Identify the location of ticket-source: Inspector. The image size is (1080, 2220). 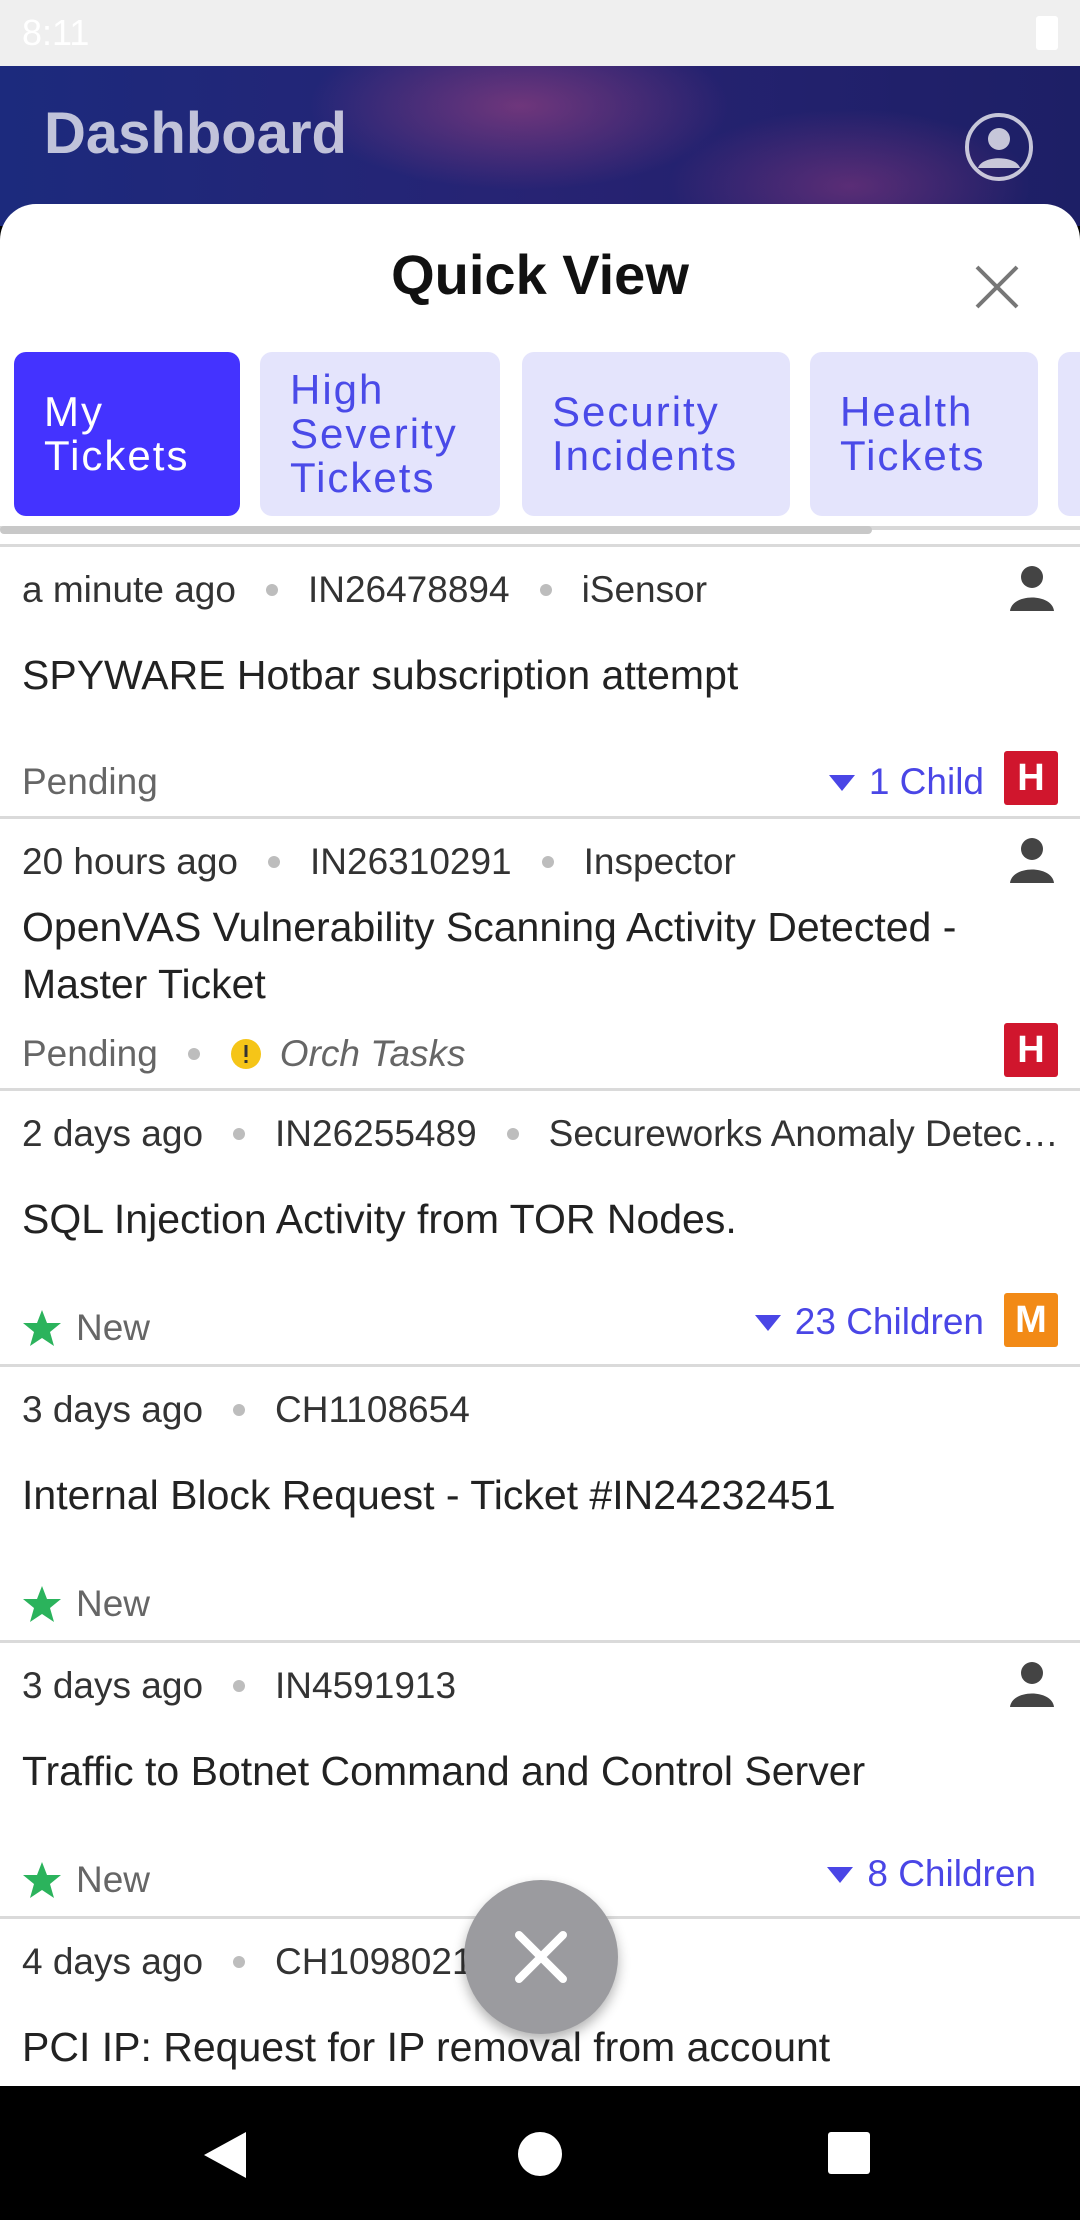
(659, 861).